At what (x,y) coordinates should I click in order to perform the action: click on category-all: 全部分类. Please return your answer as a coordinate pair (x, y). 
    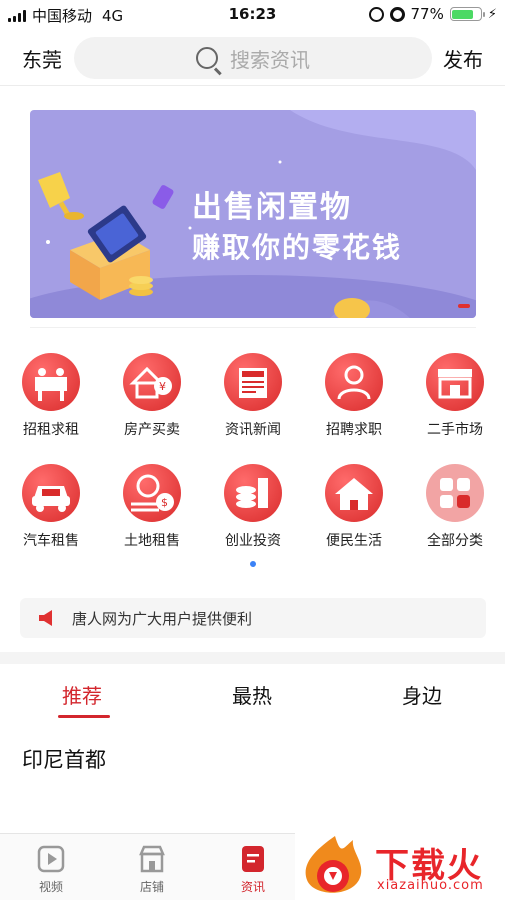
    Looking at the image, I should click on (455, 507).